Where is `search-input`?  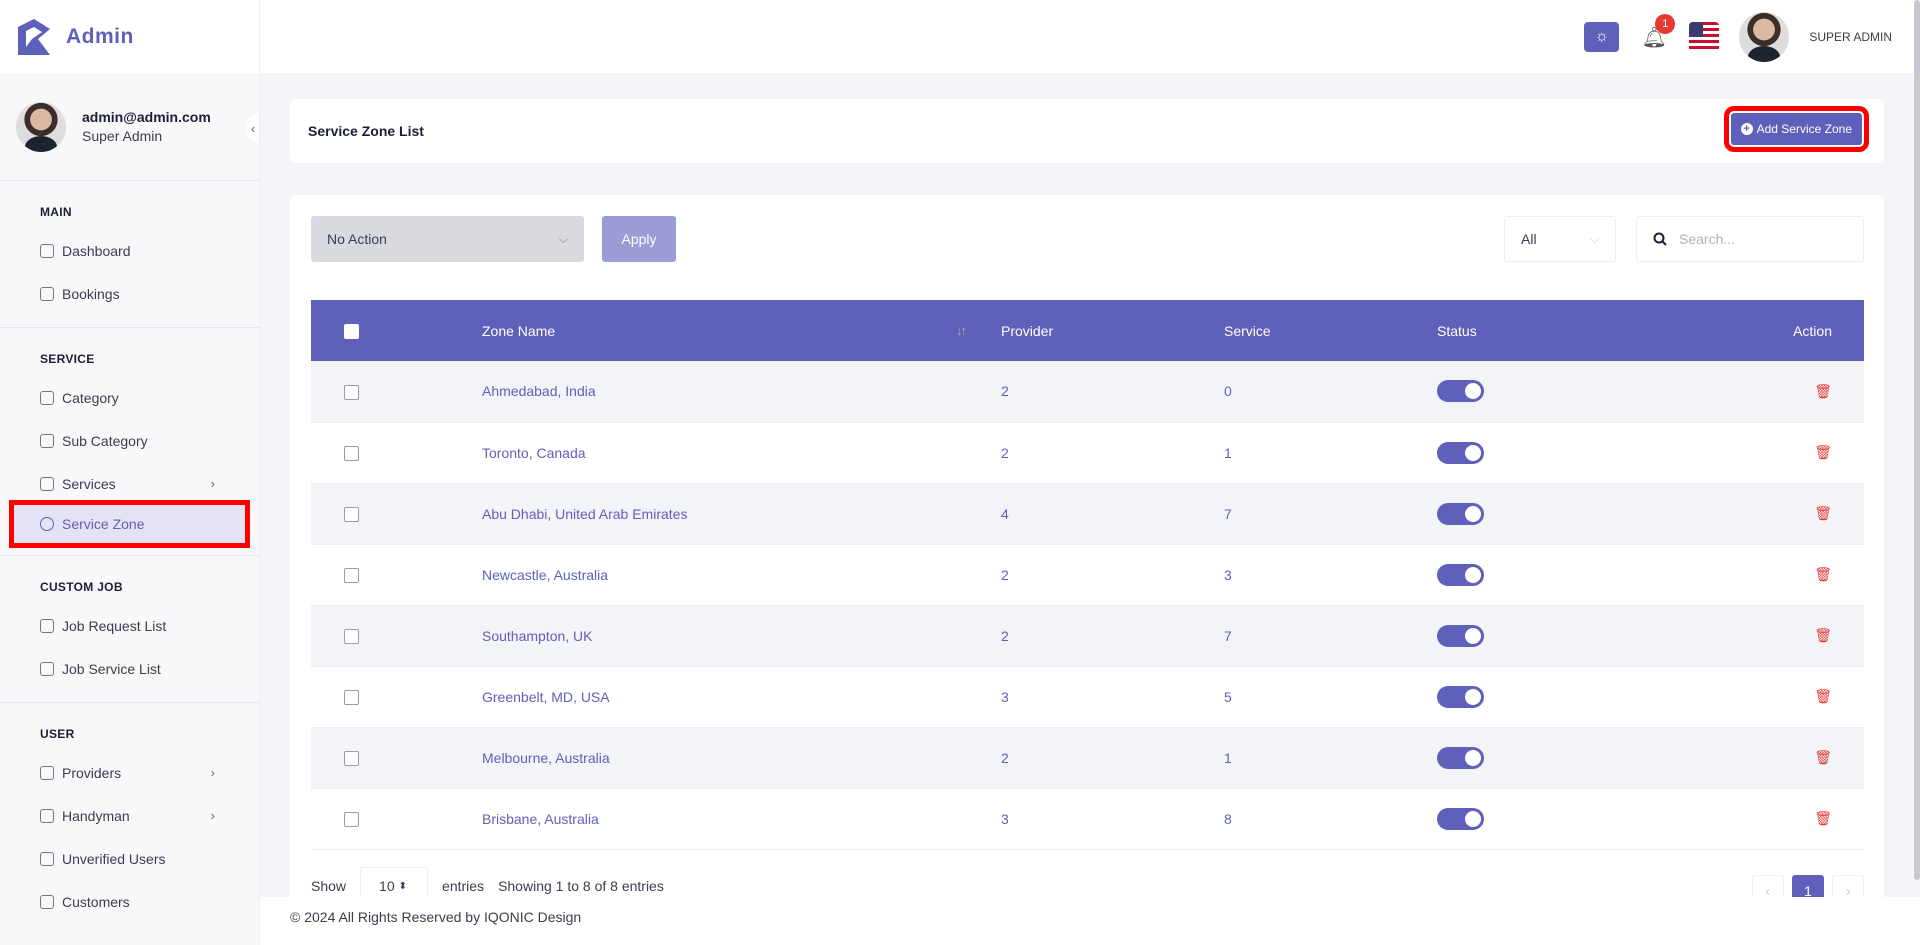
search-input is located at coordinates (1759, 239).